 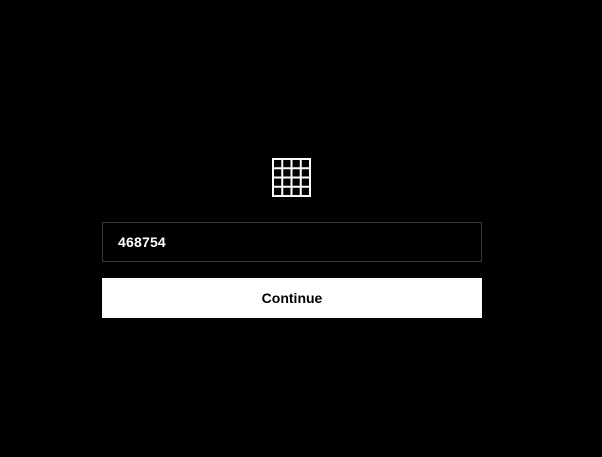 I want to click on continue-button: Continue, so click(x=292, y=298).